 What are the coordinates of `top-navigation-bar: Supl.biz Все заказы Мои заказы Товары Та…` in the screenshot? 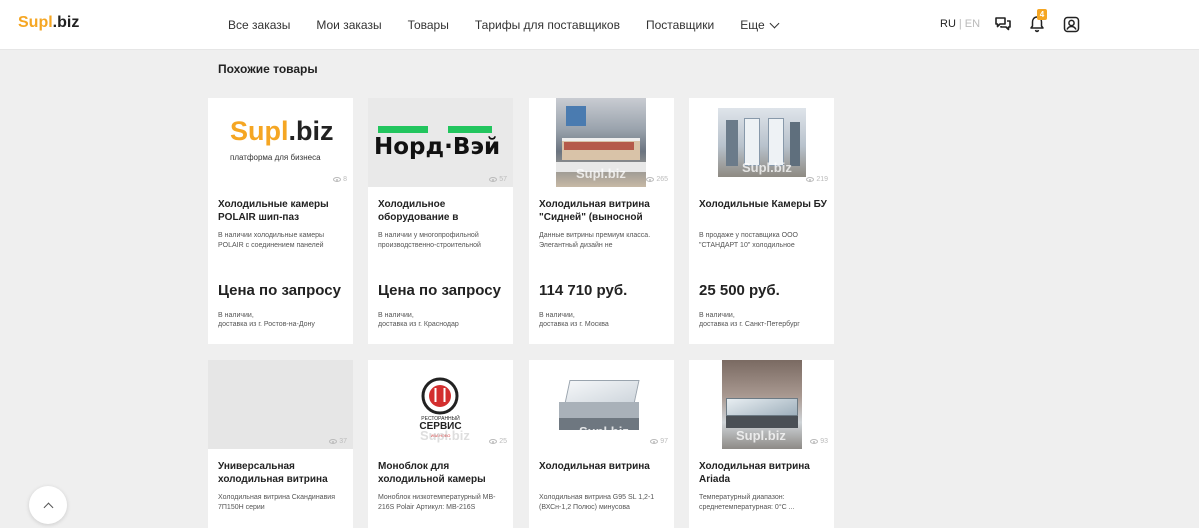 It's located at (599, 25).